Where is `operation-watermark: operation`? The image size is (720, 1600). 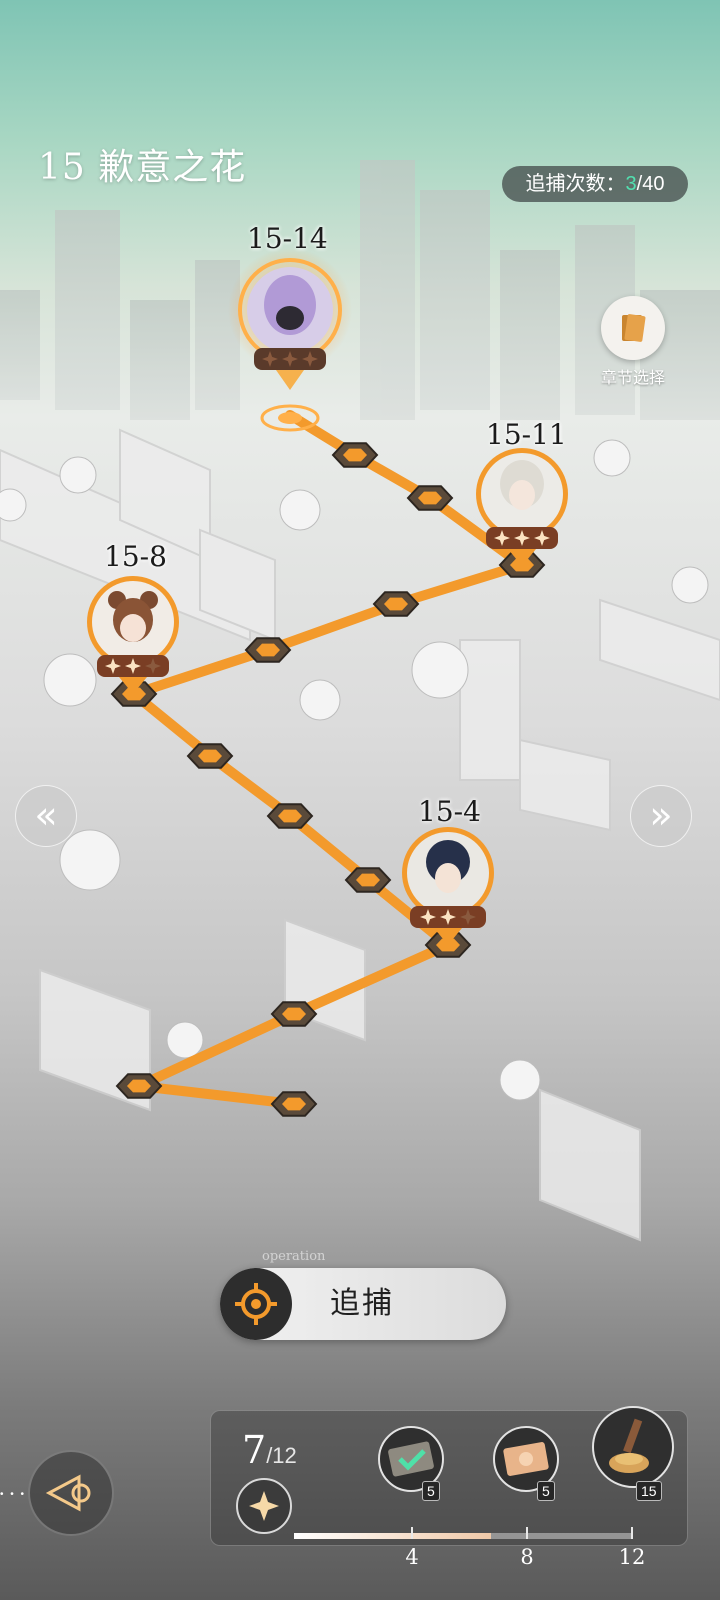
operation-watermark: operation is located at coordinates (294, 1256).